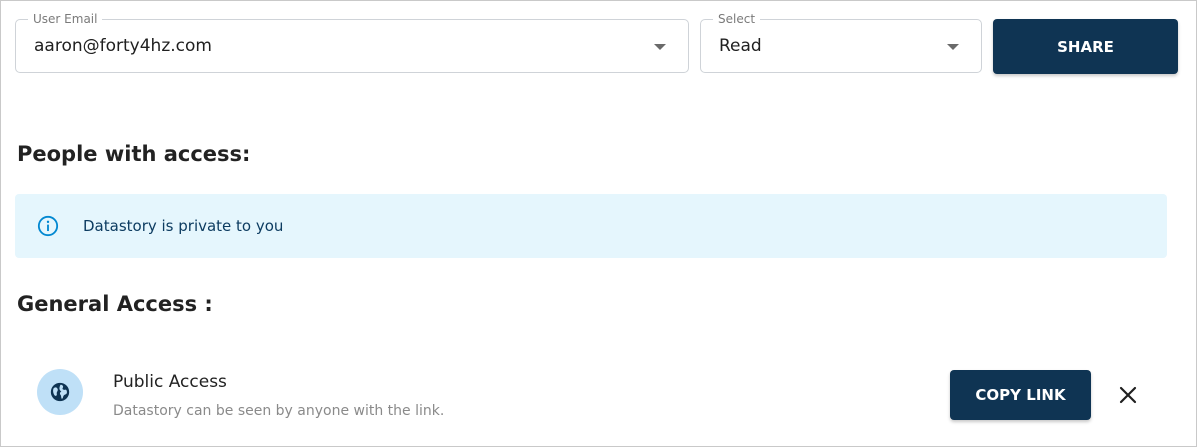 This screenshot has height=447, width=1197. Describe the element at coordinates (737, 19) in the screenshot. I see `permission-legend: Select` at that location.